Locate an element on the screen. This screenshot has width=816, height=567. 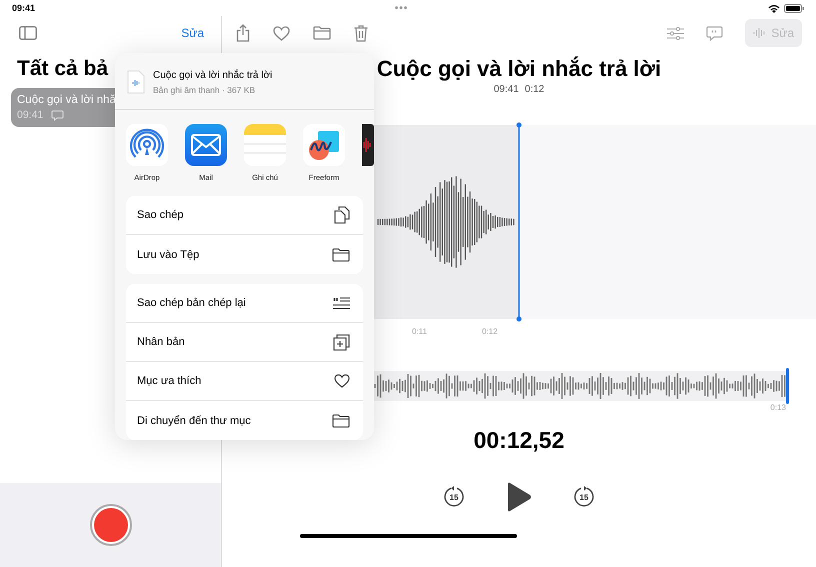
action-row: Sao chép is located at coordinates (244, 215).